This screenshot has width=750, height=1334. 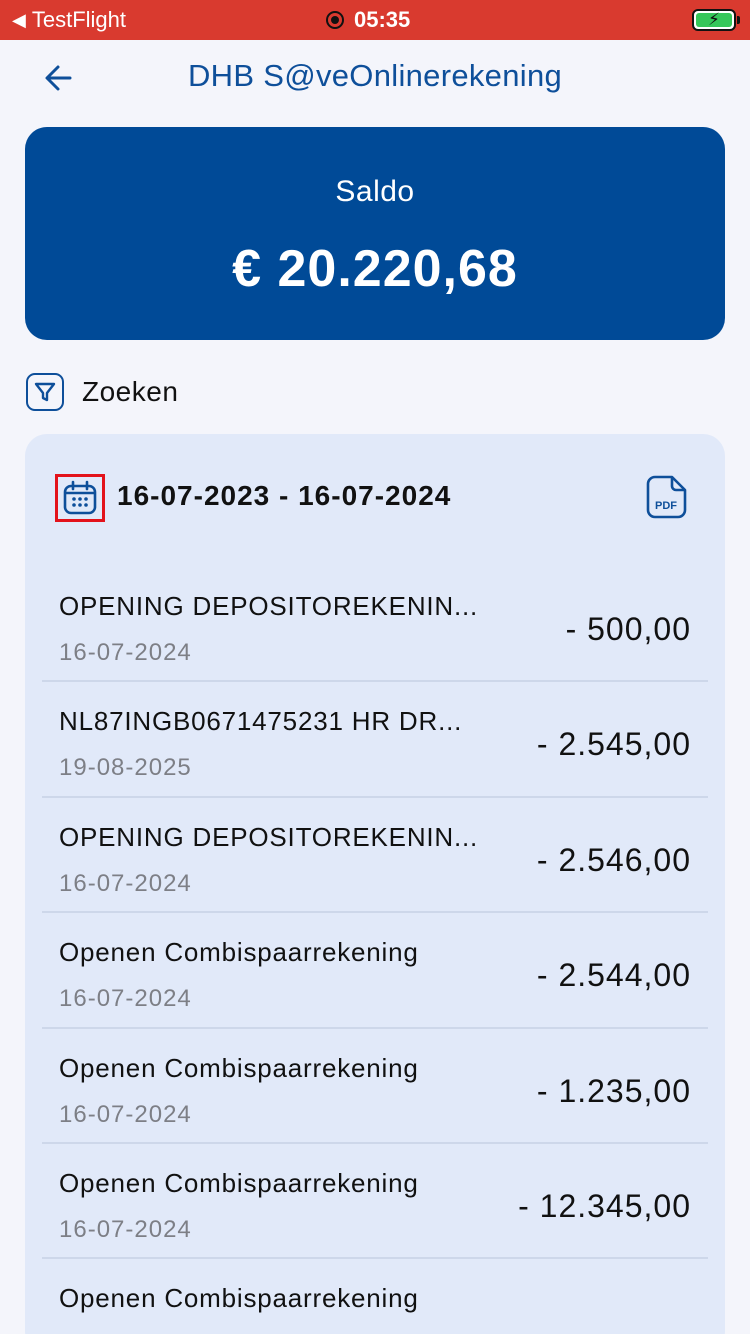 What do you see at coordinates (375, 269) in the screenshot?
I see `balance-value: € 20.220,68` at bounding box center [375, 269].